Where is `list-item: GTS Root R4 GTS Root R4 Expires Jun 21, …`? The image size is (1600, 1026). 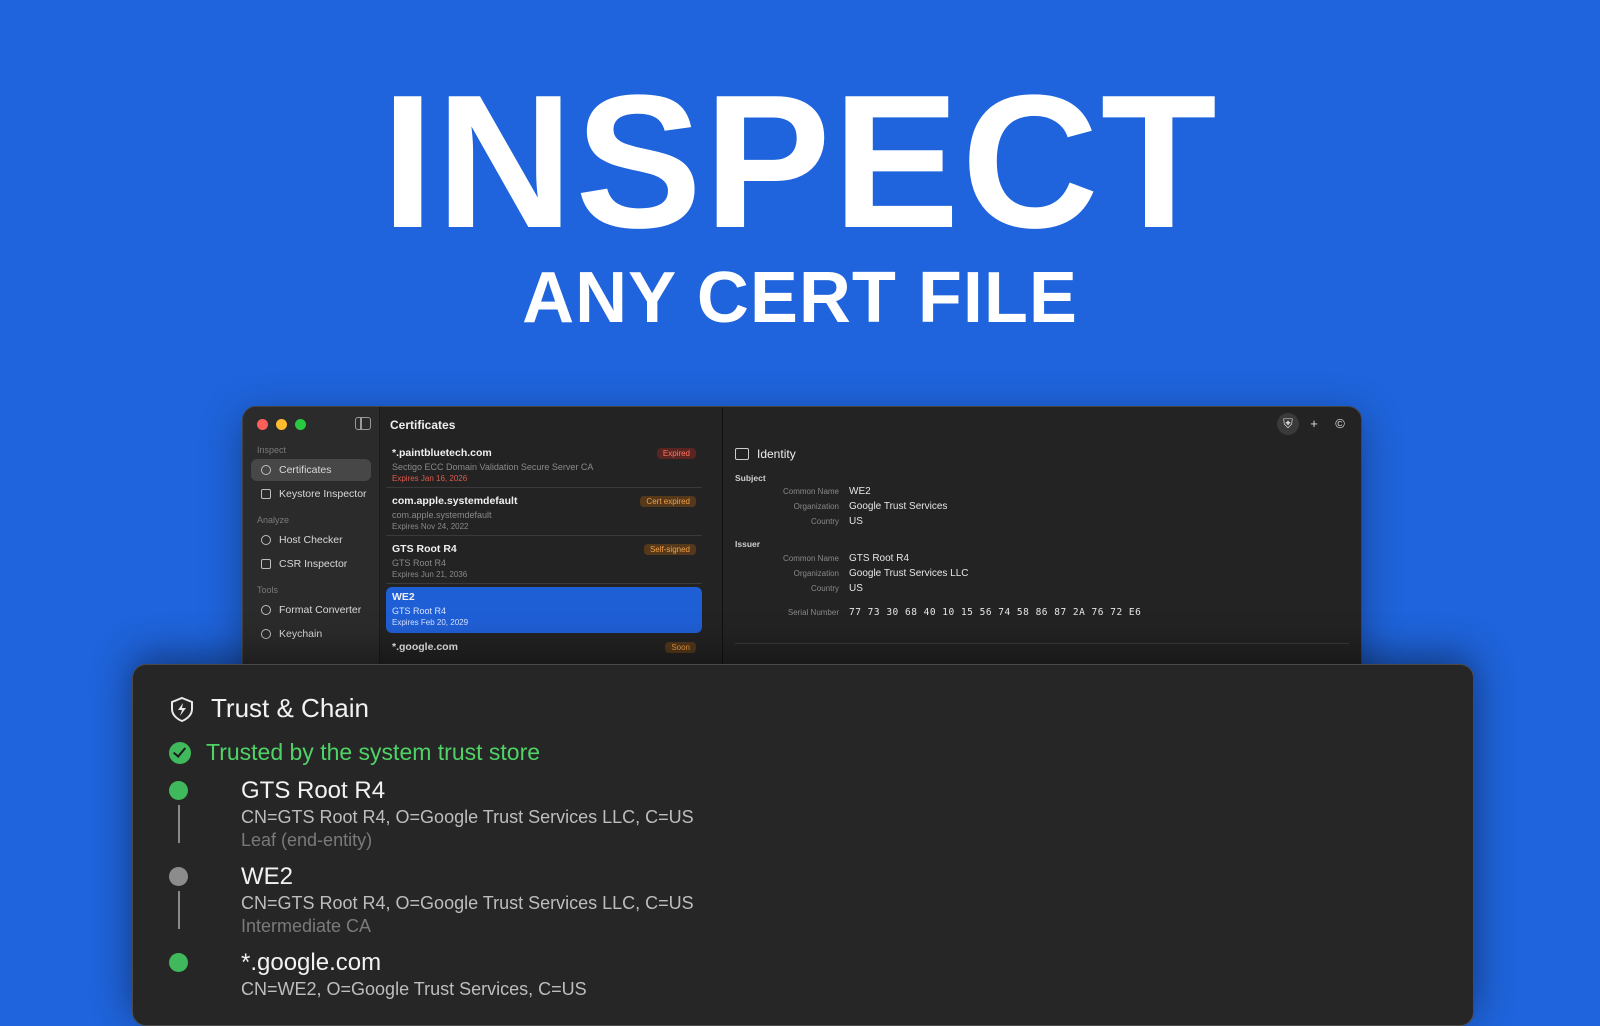 list-item: GTS Root R4 GTS Root R4 Expires Jun 21, … is located at coordinates (544, 561).